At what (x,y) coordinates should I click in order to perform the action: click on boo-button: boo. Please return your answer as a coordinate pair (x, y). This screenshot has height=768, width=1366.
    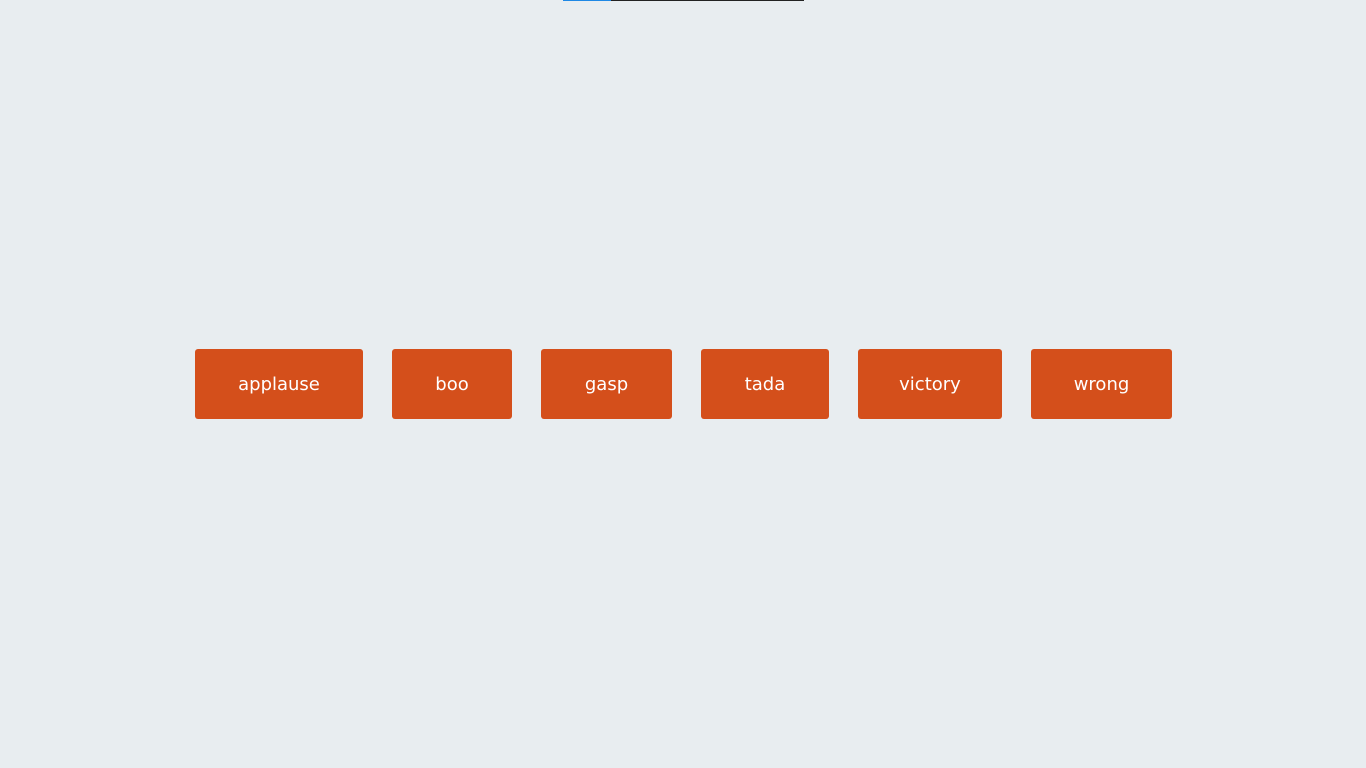
    Looking at the image, I should click on (452, 384).